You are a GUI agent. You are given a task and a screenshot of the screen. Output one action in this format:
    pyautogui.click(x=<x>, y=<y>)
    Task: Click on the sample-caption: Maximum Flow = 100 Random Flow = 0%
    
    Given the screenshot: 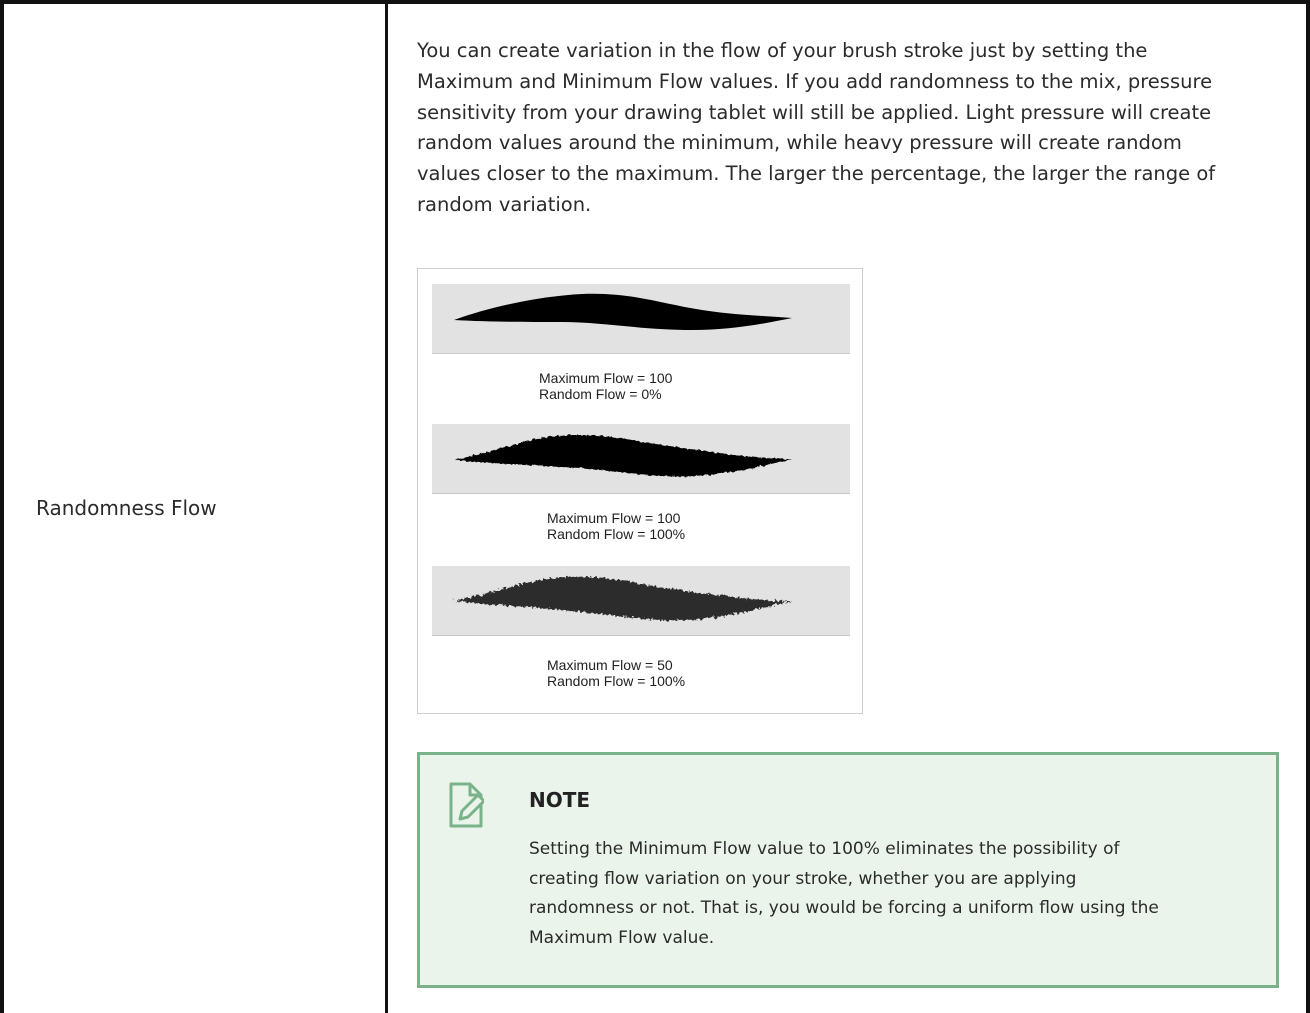 What is the action you would take?
    pyautogui.click(x=605, y=386)
    